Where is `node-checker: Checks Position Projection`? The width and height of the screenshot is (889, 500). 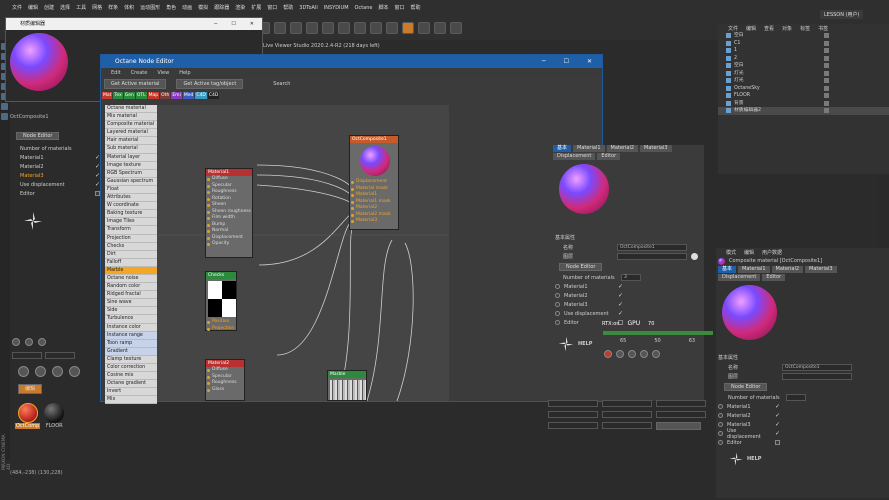 node-checker: Checks Position Projection is located at coordinates (221, 301).